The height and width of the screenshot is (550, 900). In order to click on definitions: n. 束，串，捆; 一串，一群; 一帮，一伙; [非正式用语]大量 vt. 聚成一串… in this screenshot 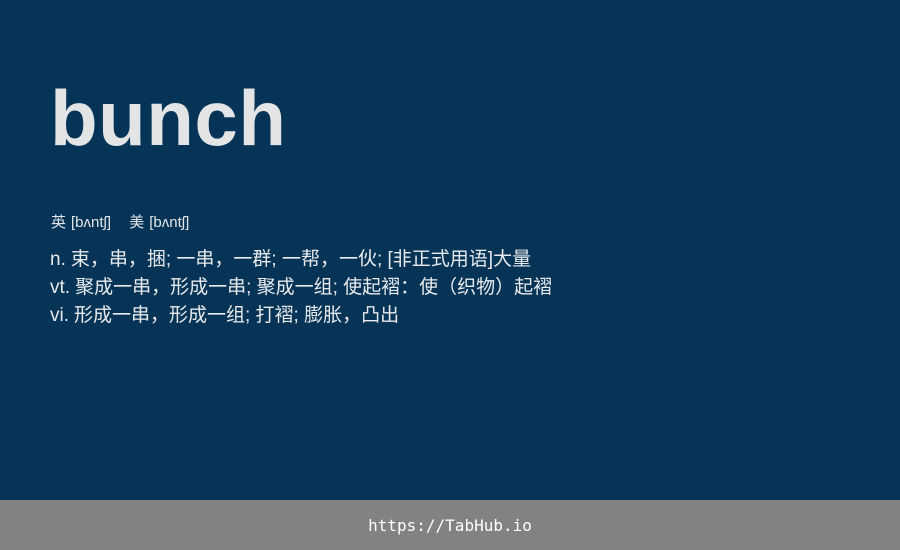, I will do `click(301, 288)`.